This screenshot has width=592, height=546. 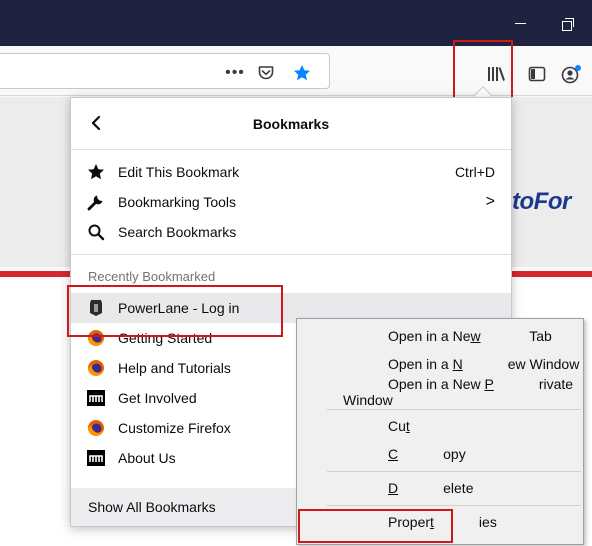 I want to click on menu-text: ies, so click(x=487, y=522).